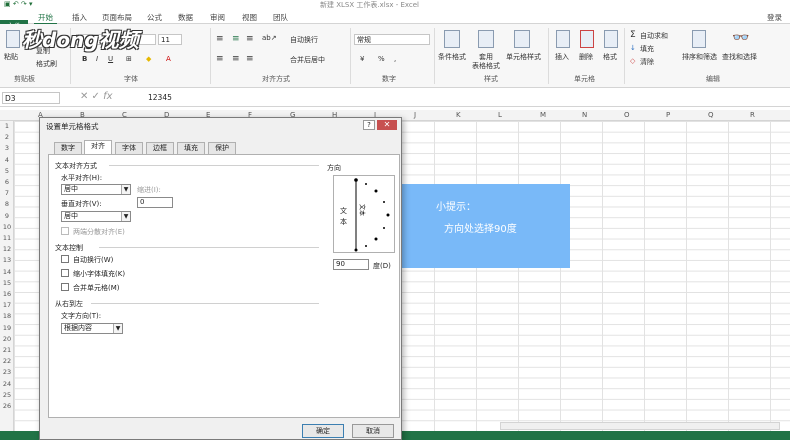  Describe the element at coordinates (170, 39) in the screenshot. I see `font-size-box: 11` at that location.